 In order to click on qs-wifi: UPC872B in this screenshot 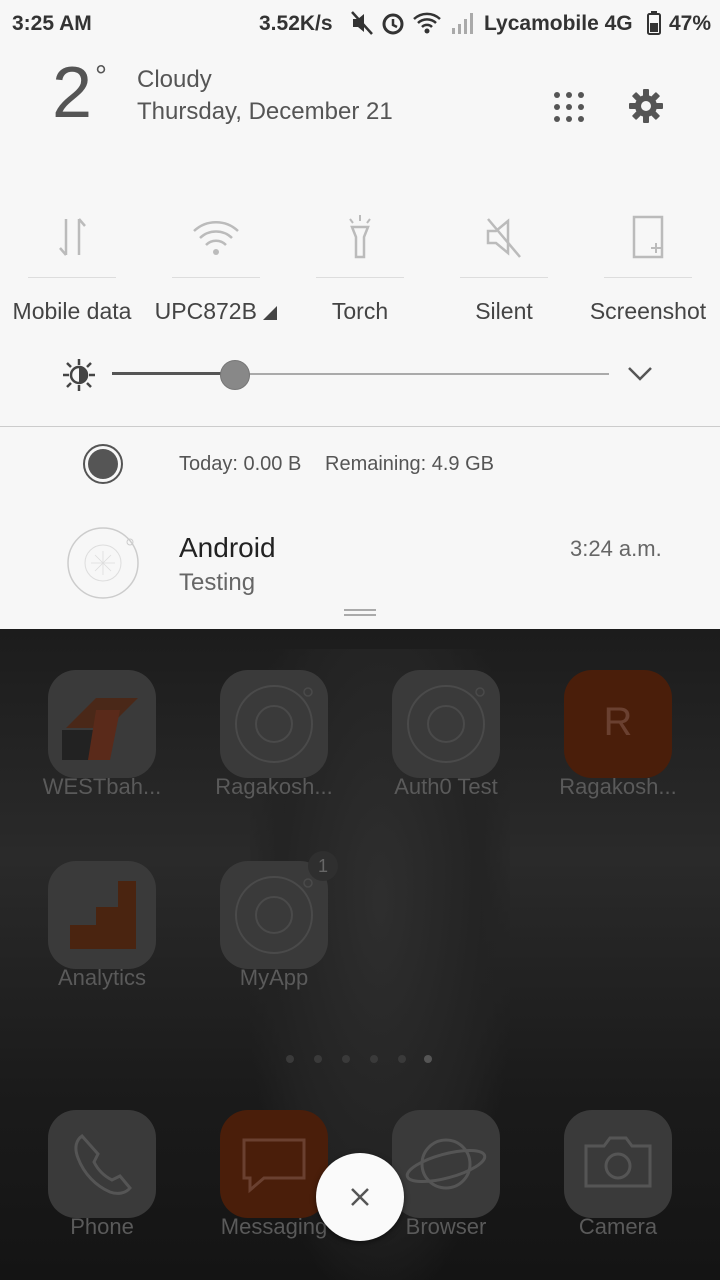, I will do `click(216, 270)`.